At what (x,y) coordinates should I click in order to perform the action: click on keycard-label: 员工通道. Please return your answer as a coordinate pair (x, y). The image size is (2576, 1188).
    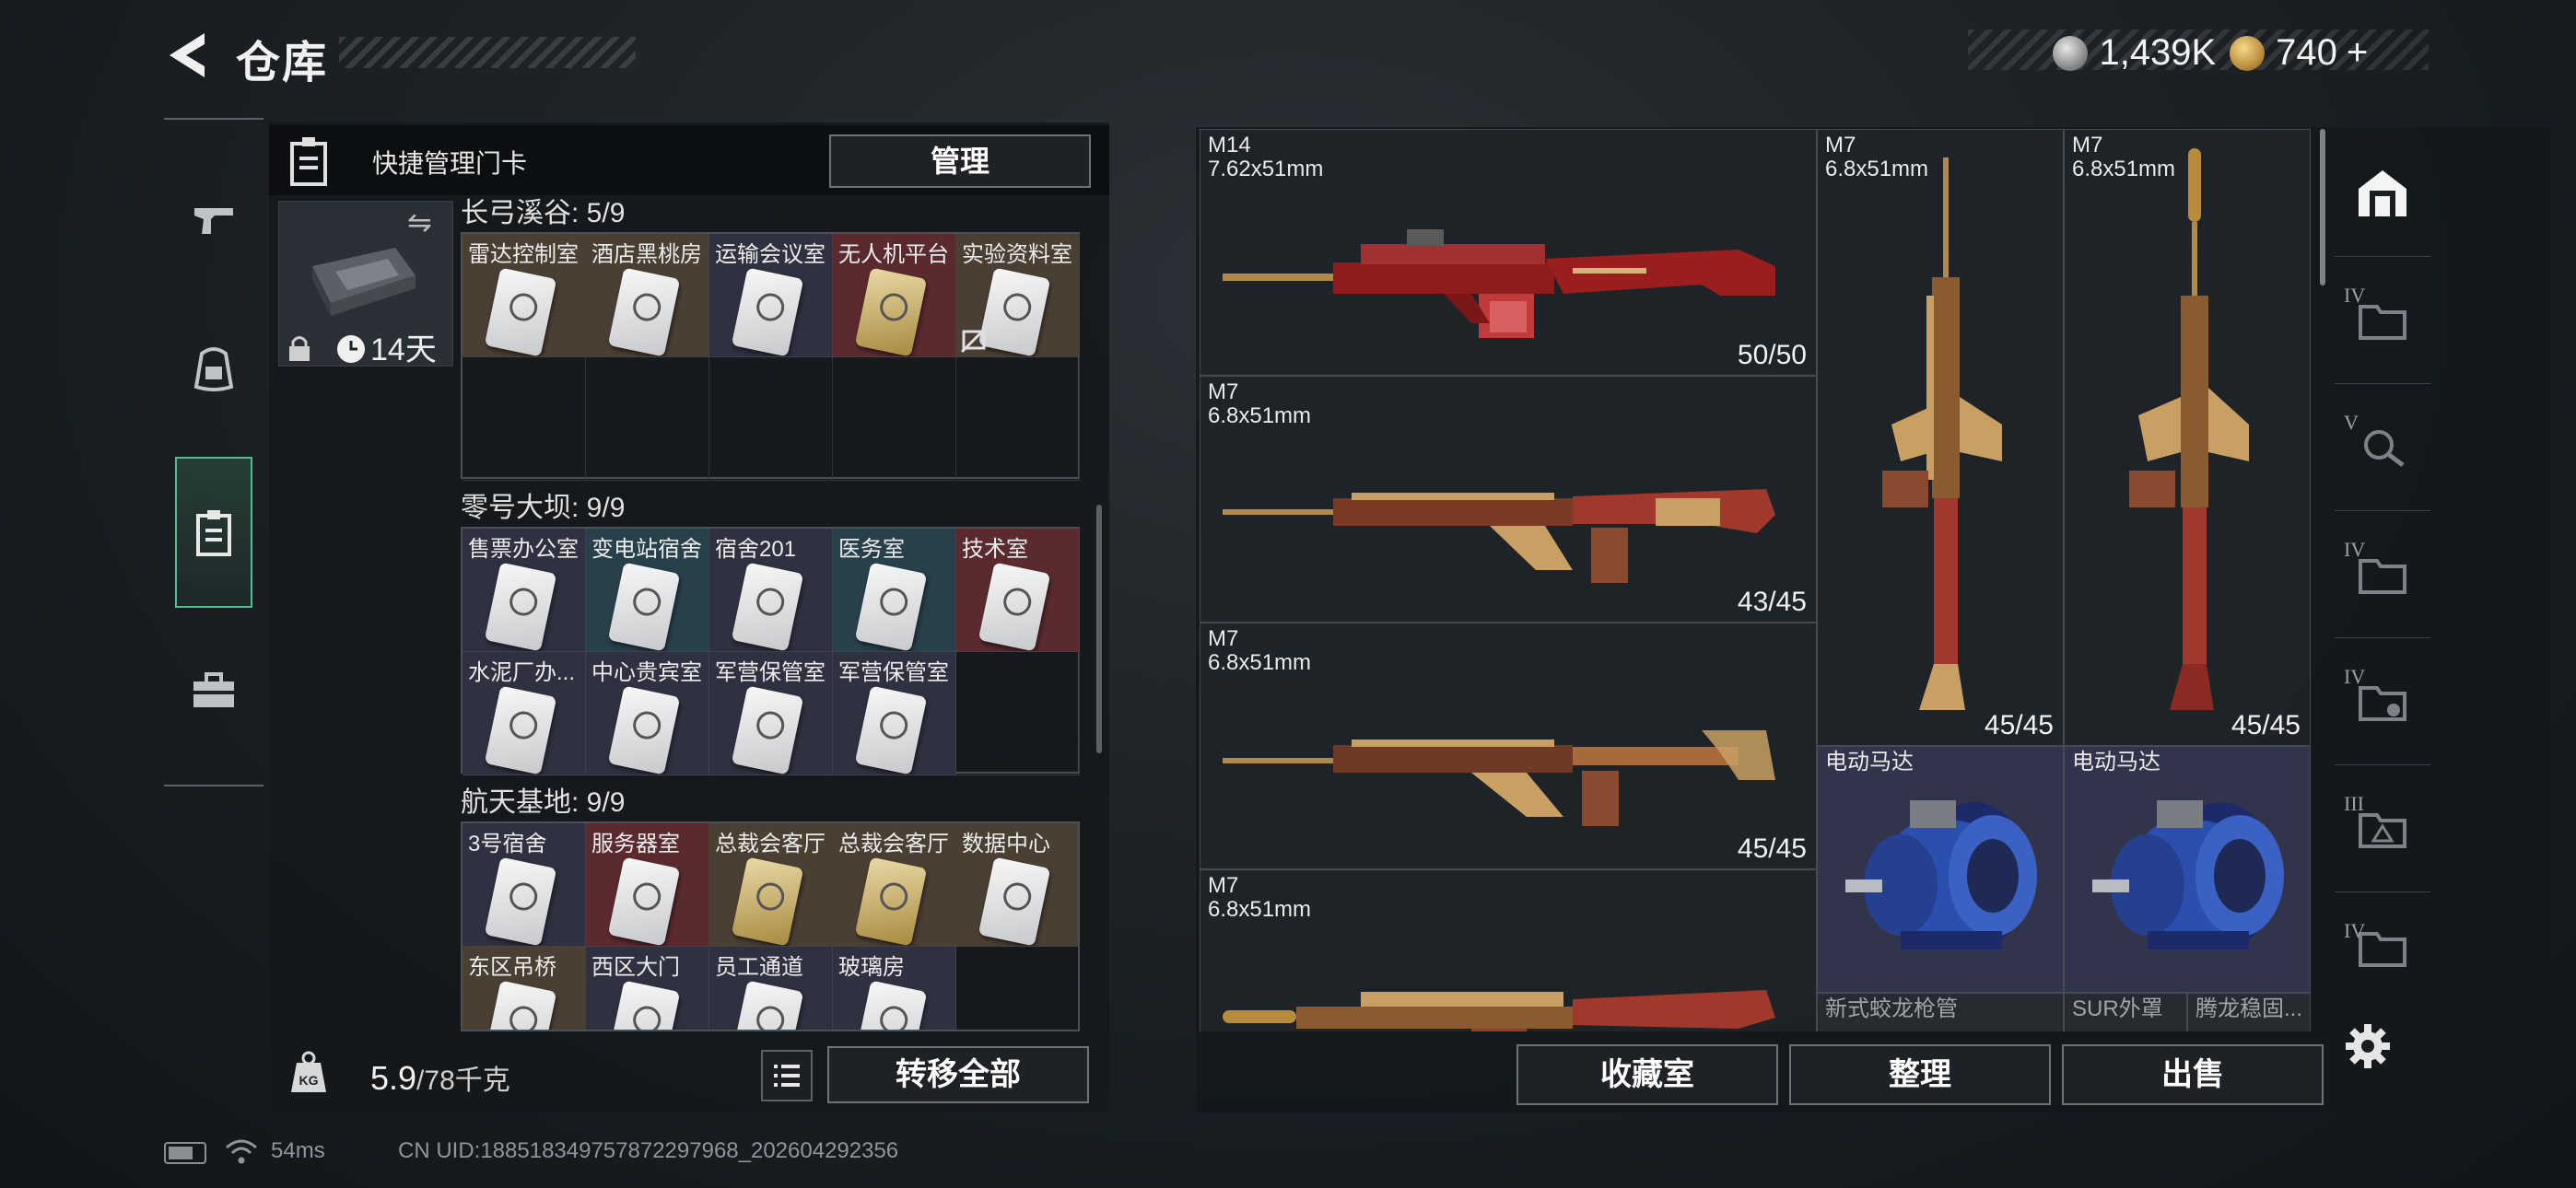
    Looking at the image, I should click on (759, 967).